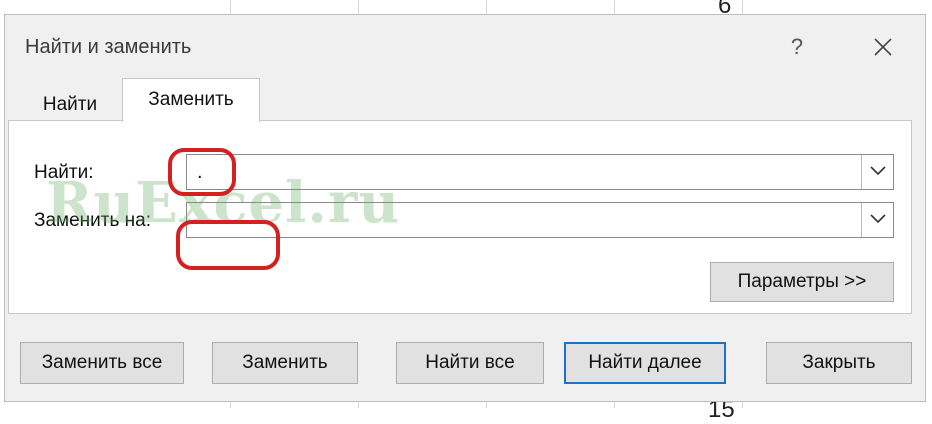 This screenshot has height=424, width=932. Describe the element at coordinates (802, 282) in the screenshot. I see `options-button: Параметры >>` at that location.